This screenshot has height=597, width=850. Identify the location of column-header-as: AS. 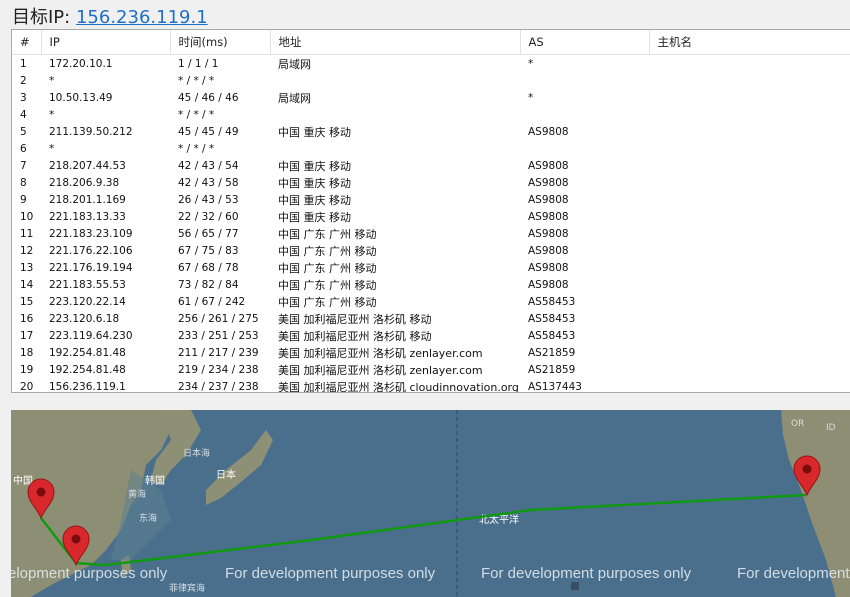
(585, 42).